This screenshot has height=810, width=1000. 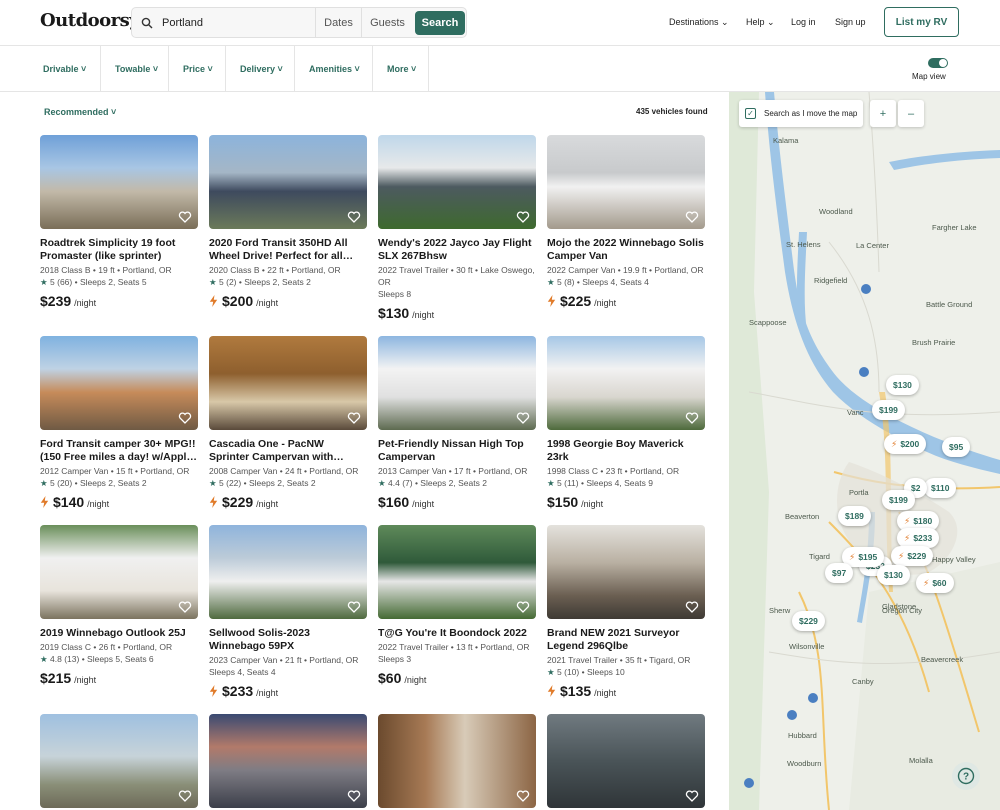 I want to click on listing-price-row: $200/night, so click(x=288, y=301).